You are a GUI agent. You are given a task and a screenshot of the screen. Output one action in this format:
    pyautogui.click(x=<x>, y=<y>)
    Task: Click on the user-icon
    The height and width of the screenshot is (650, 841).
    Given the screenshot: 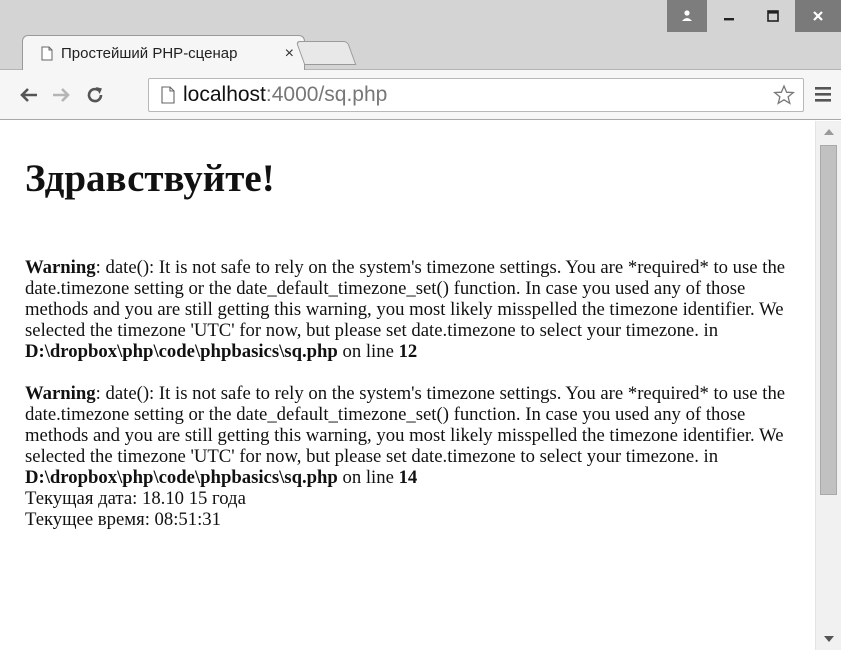 What is the action you would take?
    pyautogui.click(x=687, y=16)
    